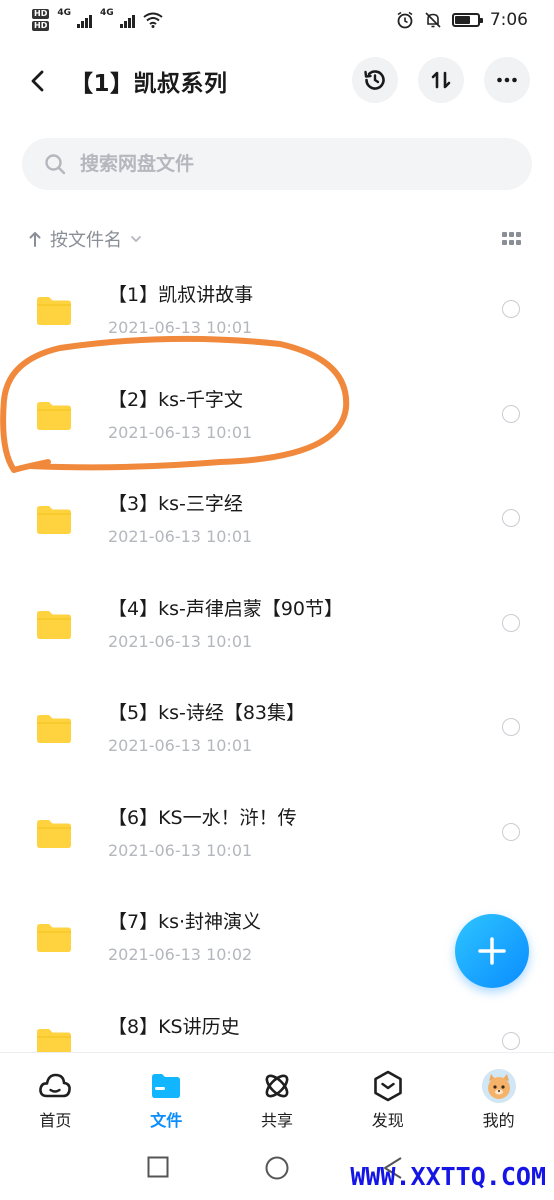  What do you see at coordinates (55, 1120) in the screenshot?
I see `nav-label-home: 首页` at bounding box center [55, 1120].